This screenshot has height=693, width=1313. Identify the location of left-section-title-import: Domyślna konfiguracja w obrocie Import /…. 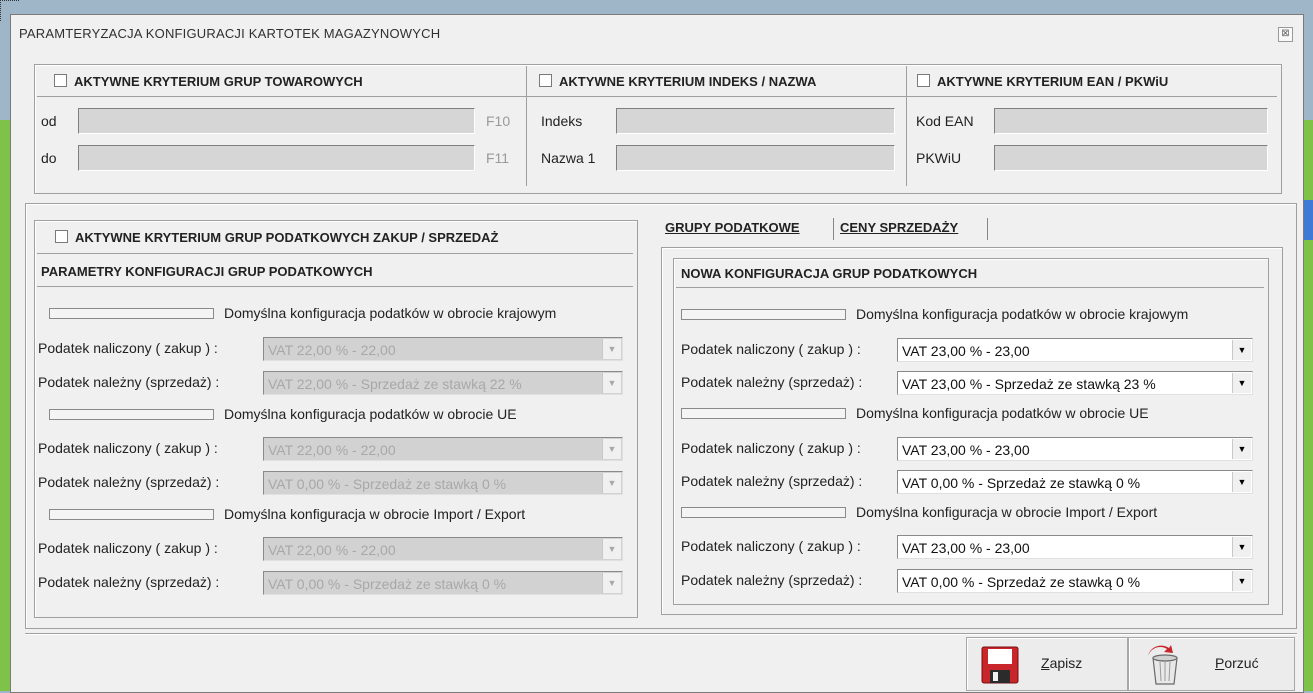
(375, 514).